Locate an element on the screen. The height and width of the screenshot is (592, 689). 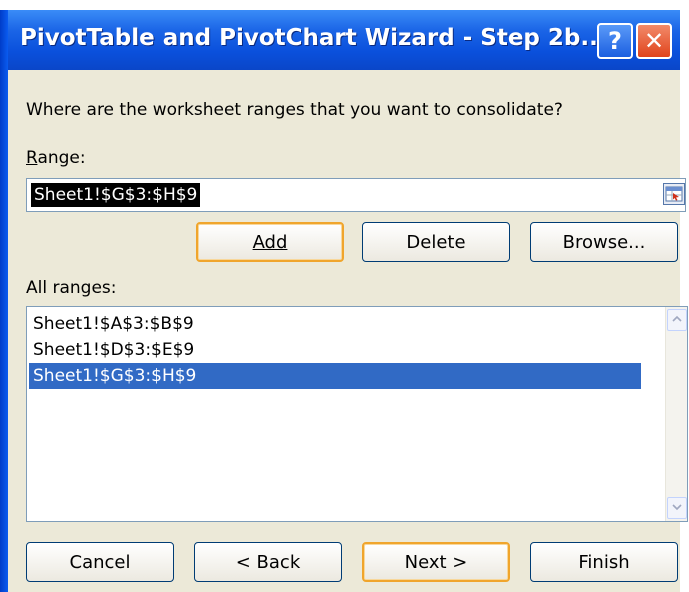
range-label-rest: ange: is located at coordinates (61, 158).